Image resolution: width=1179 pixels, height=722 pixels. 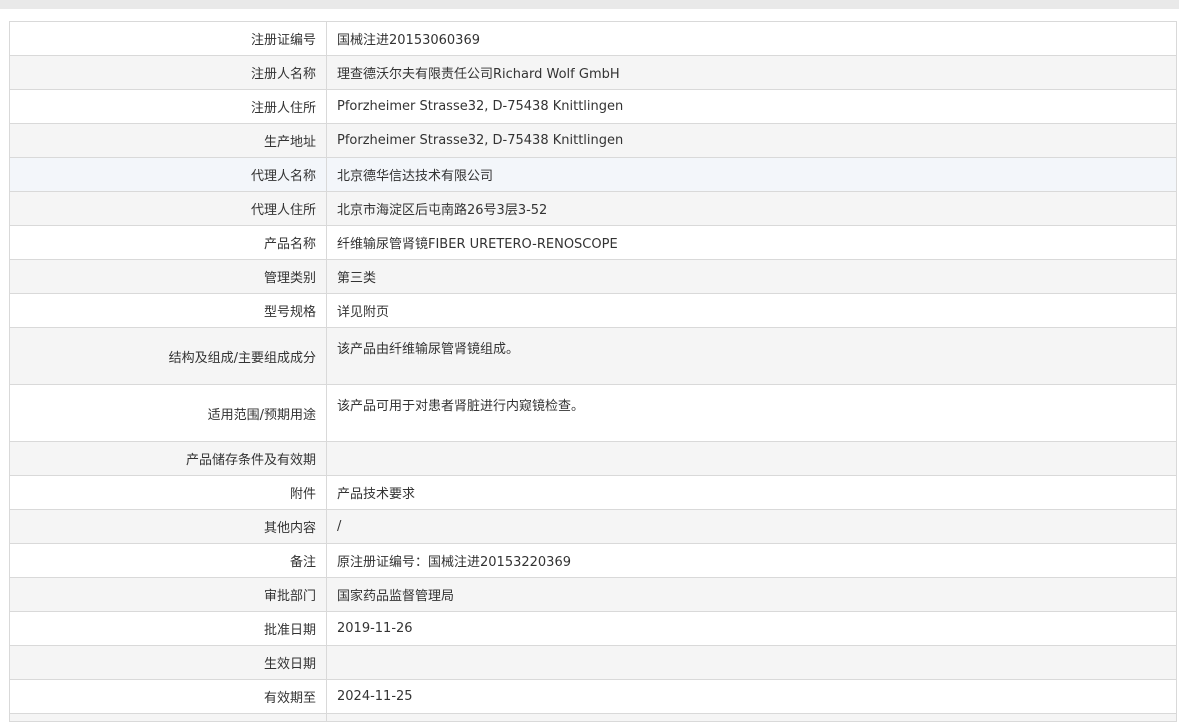 I want to click on table-row: 有效期至 2024-11-25, so click(x=593, y=696).